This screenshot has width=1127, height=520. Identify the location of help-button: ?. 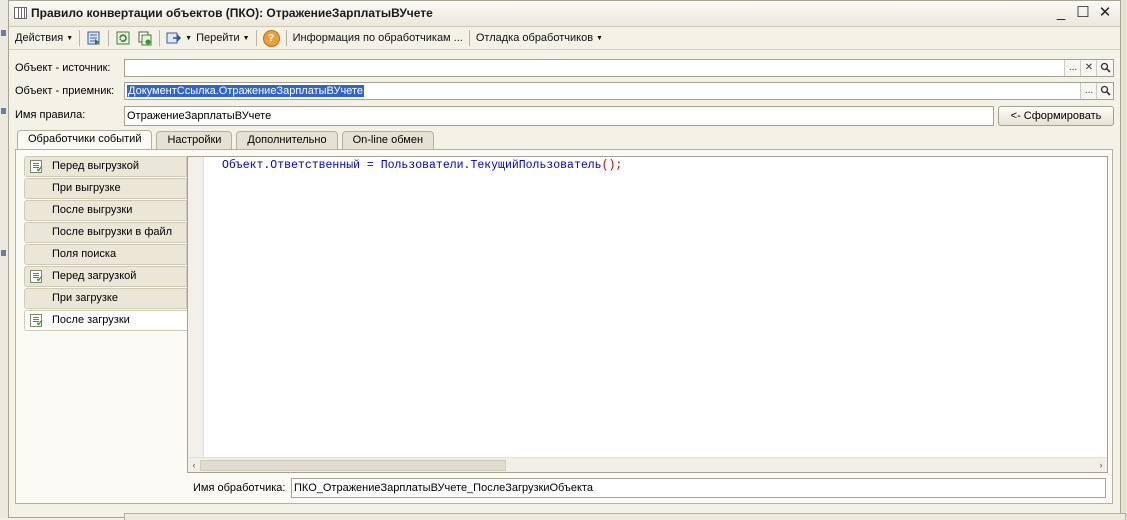
(271, 38).